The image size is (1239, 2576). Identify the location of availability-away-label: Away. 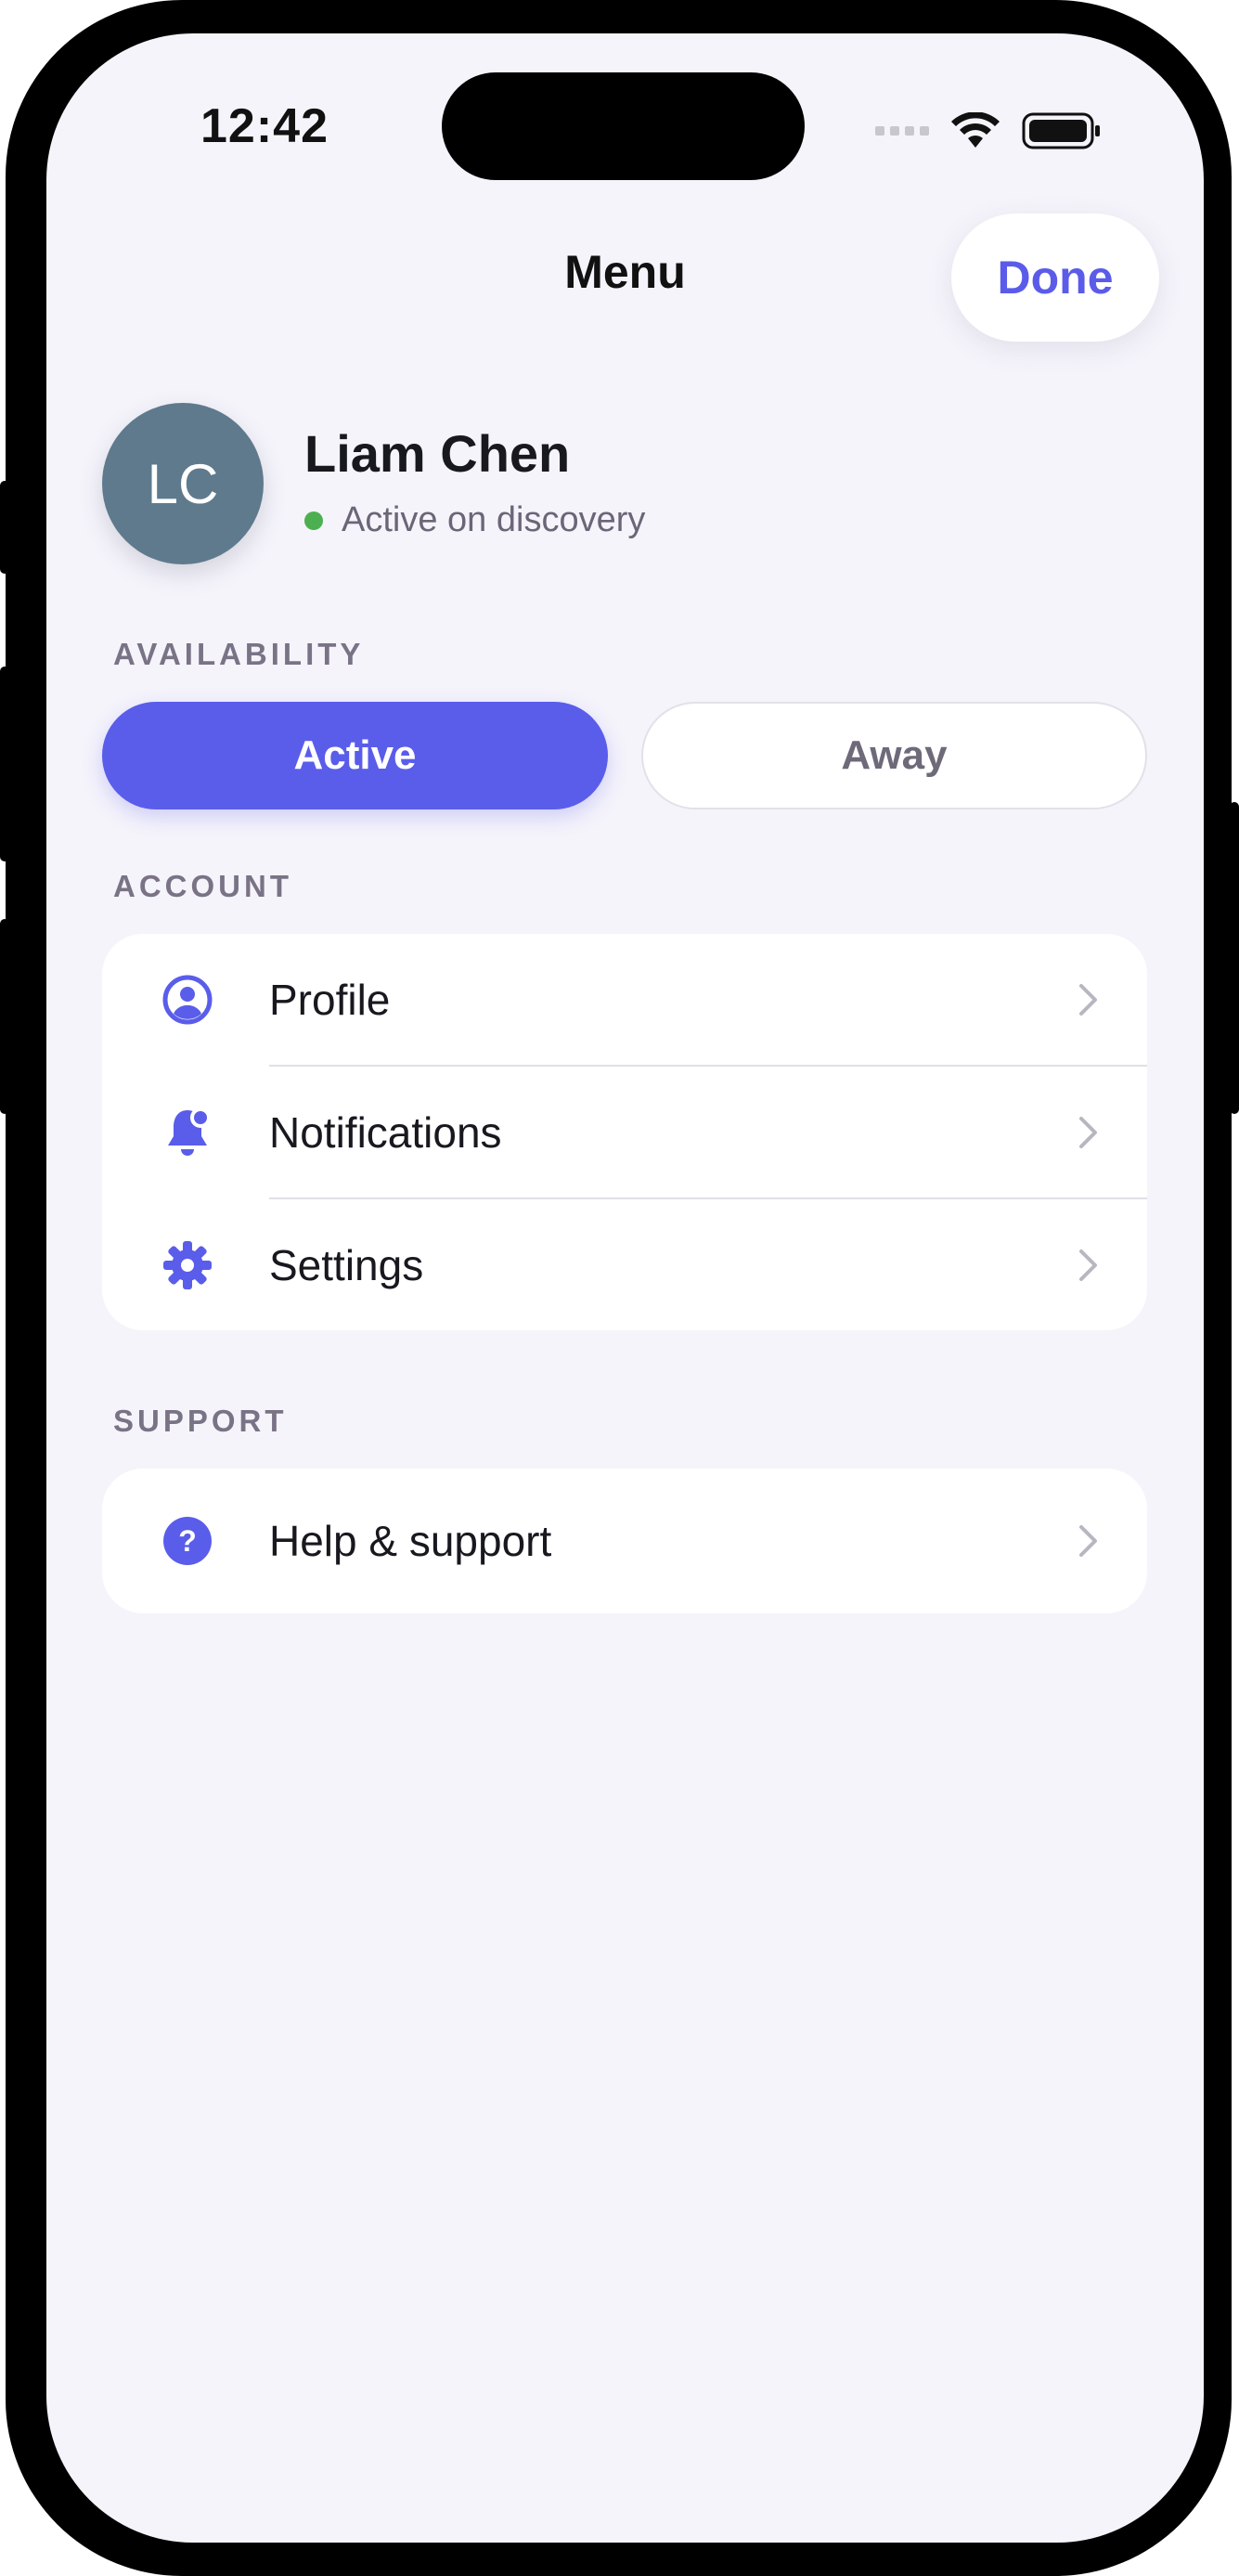
(894, 755).